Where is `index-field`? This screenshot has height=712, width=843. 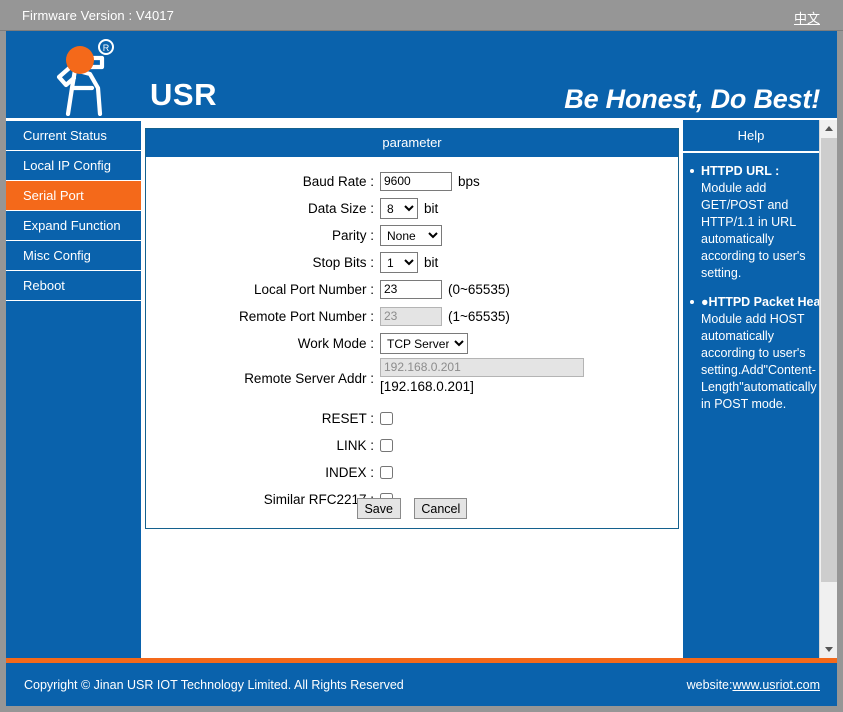 index-field is located at coordinates (386, 472).